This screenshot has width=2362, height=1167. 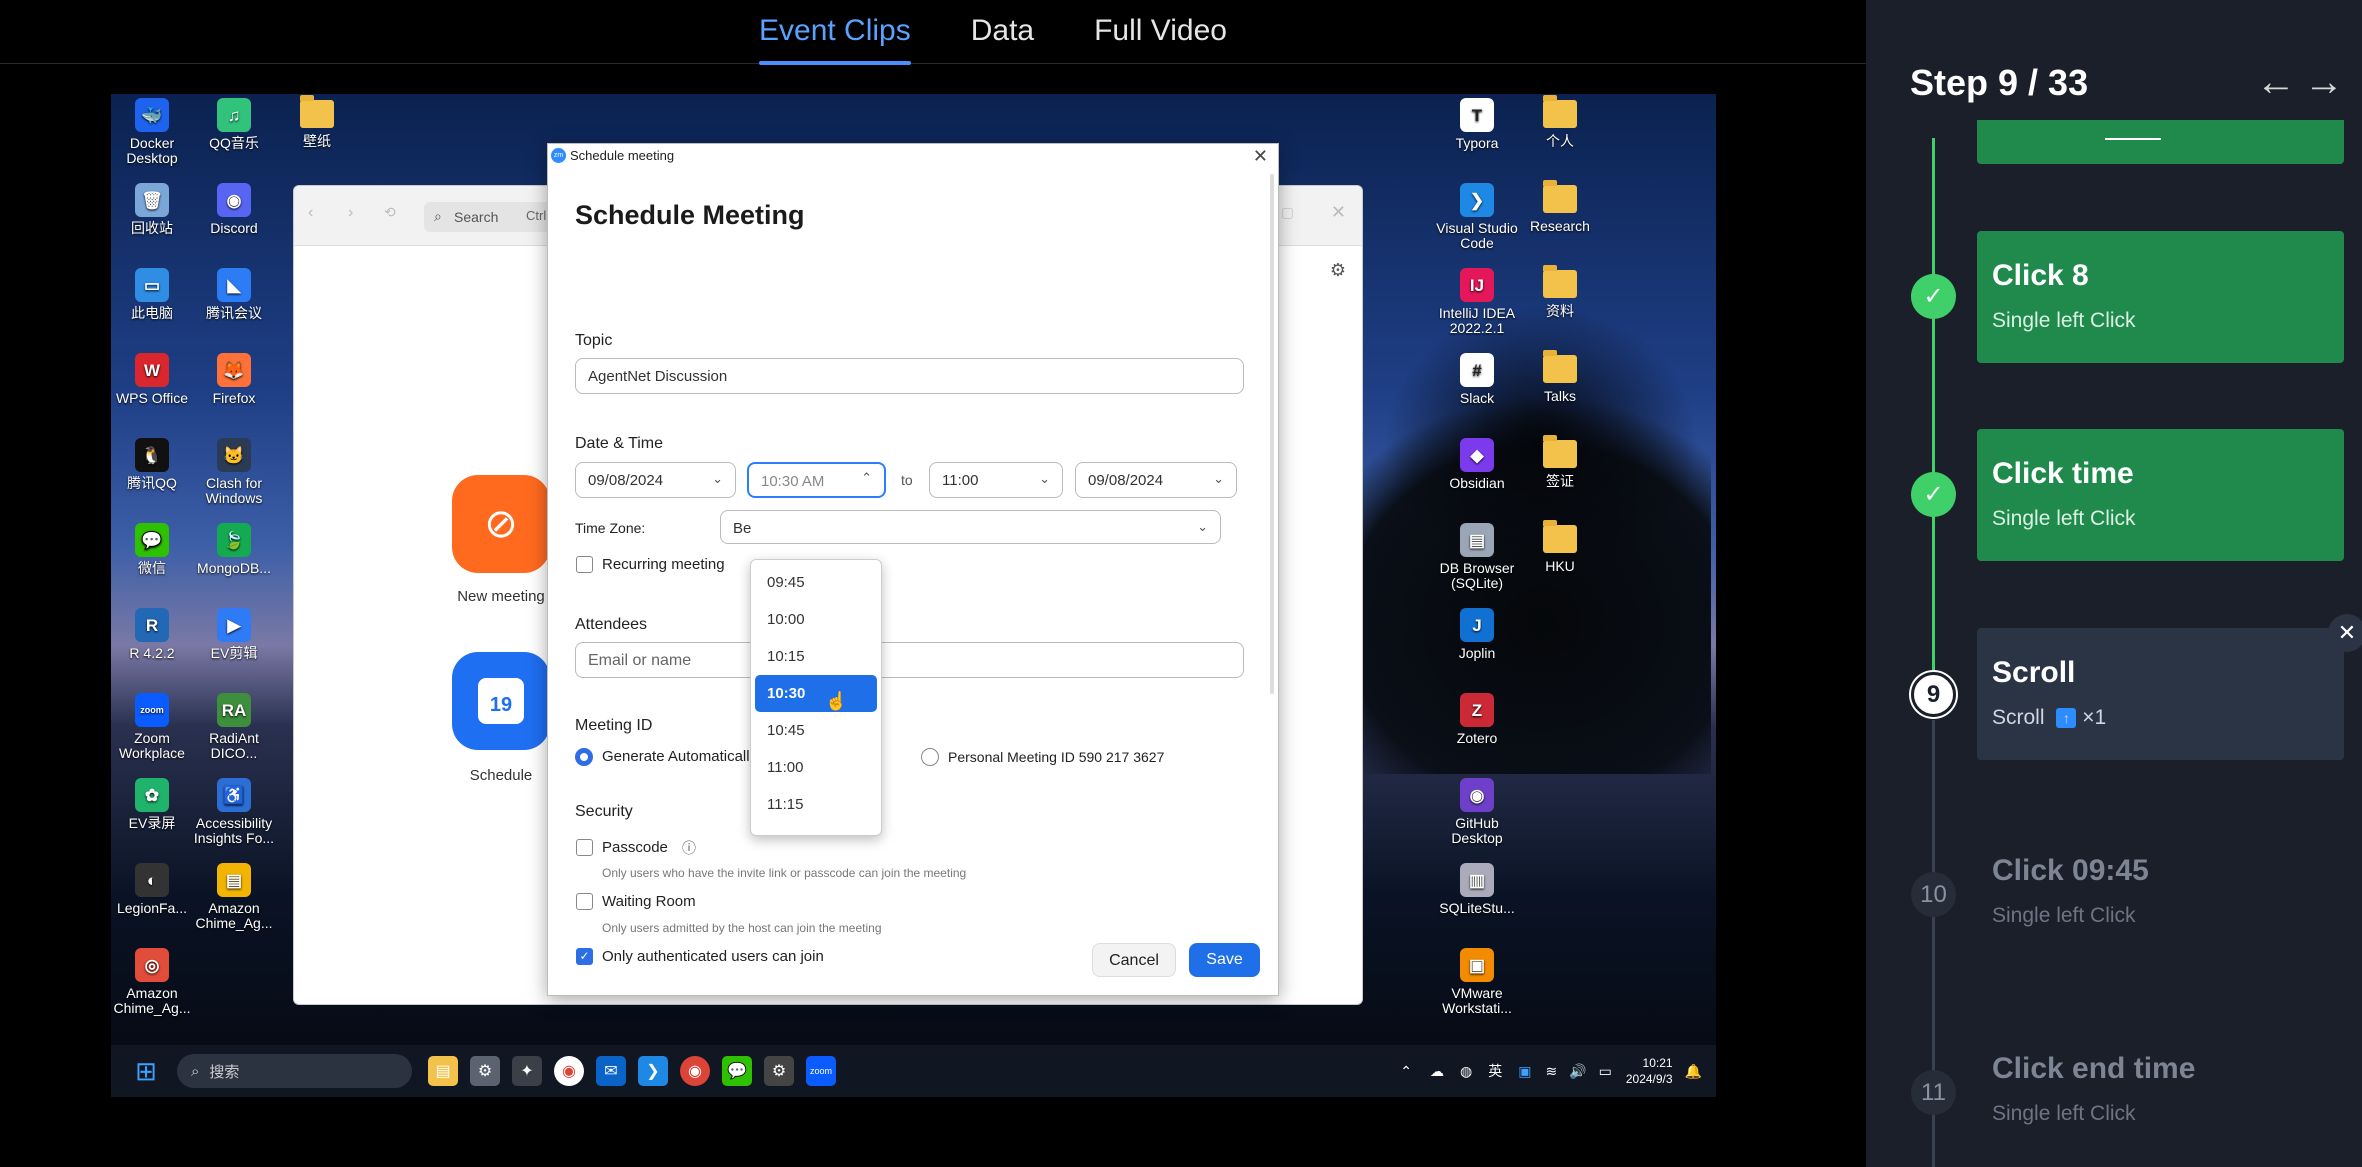 What do you see at coordinates (816, 730) in the screenshot?
I see `time-option: 10:45` at bounding box center [816, 730].